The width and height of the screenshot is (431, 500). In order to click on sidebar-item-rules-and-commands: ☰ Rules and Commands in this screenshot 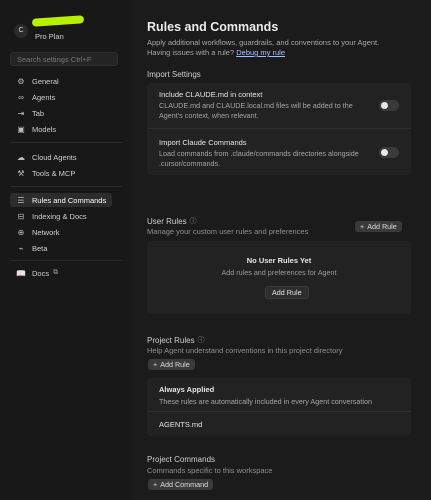, I will do `click(61, 200)`.